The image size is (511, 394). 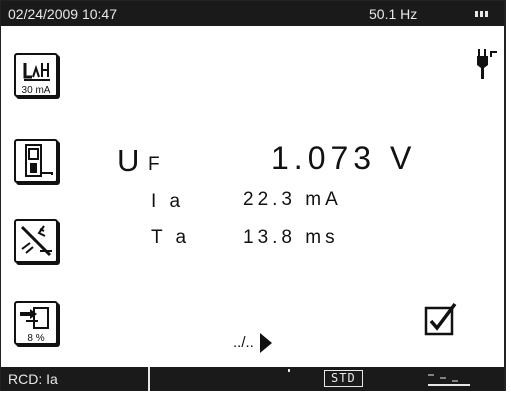 What do you see at coordinates (289, 370) in the screenshot?
I see `marker-tick` at bounding box center [289, 370].